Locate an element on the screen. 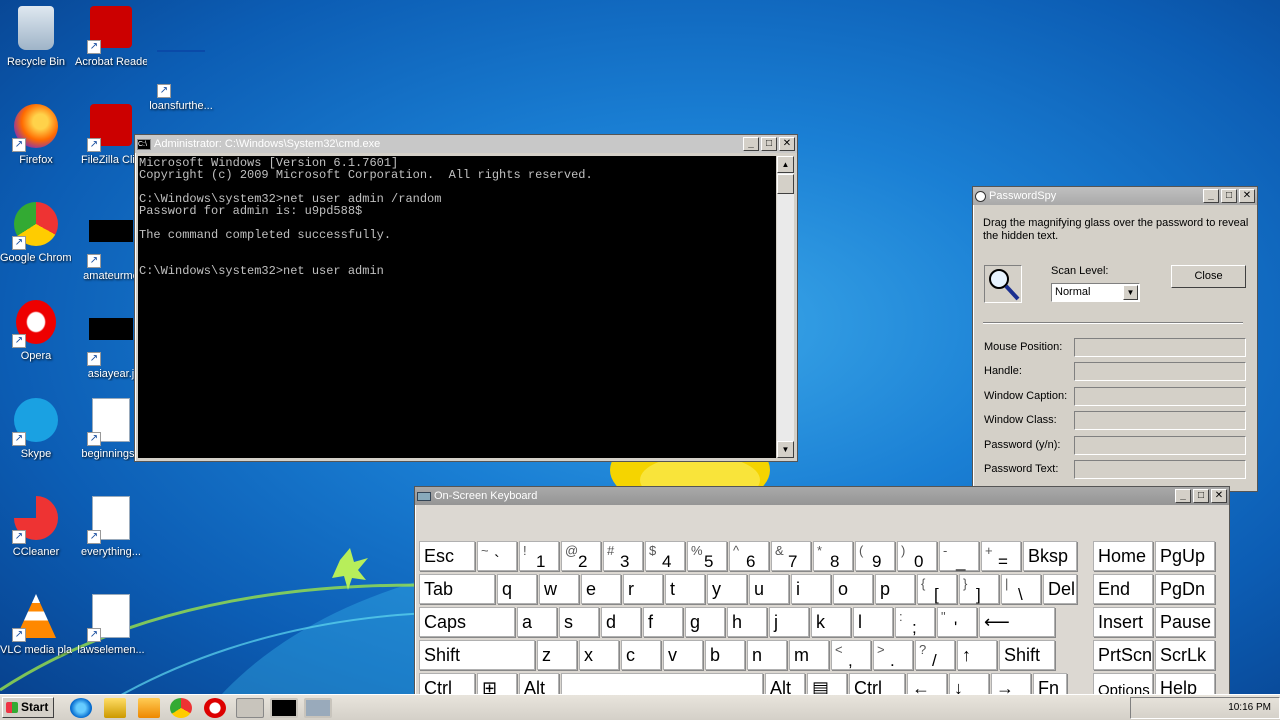  scan-level-select: Normal ▼ is located at coordinates (1095, 292).